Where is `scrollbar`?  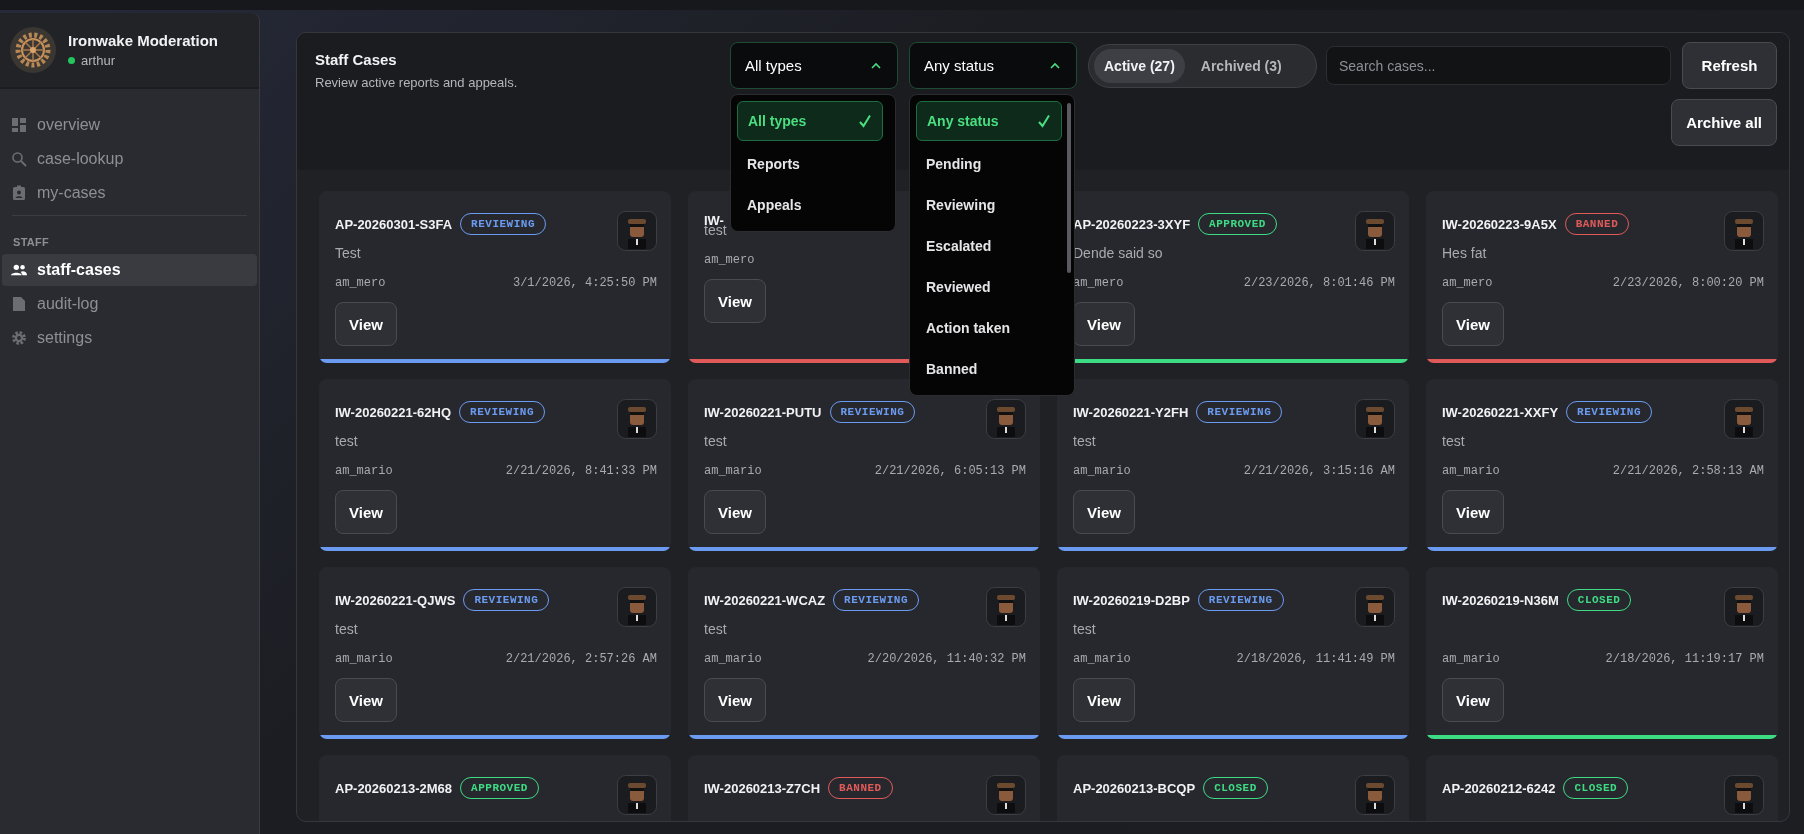 scrollbar is located at coordinates (1069, 188).